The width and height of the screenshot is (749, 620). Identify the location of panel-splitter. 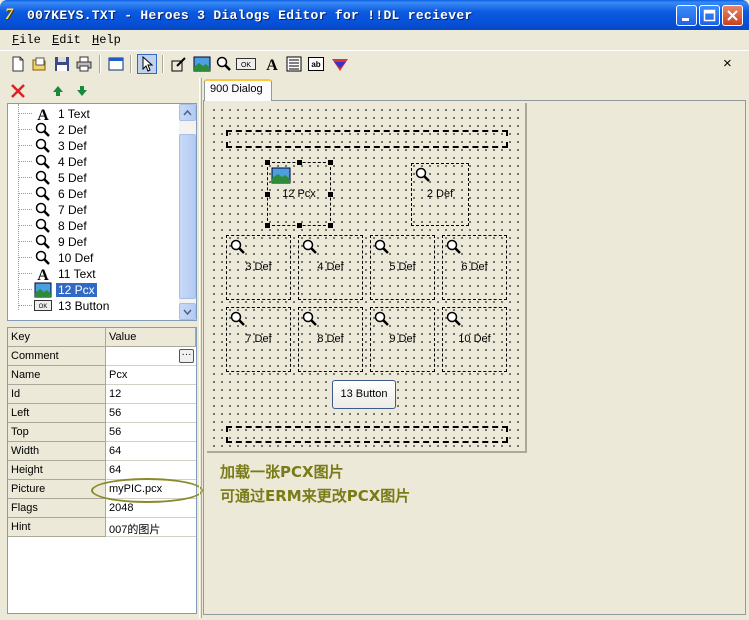
(200, 348).